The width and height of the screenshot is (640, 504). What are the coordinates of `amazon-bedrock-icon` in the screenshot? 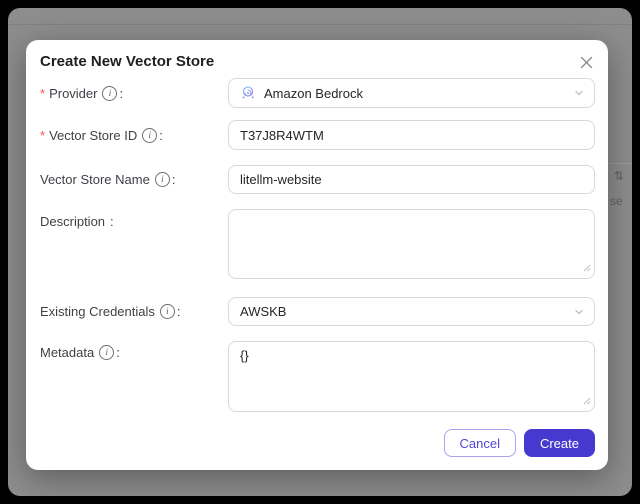 It's located at (248, 93).